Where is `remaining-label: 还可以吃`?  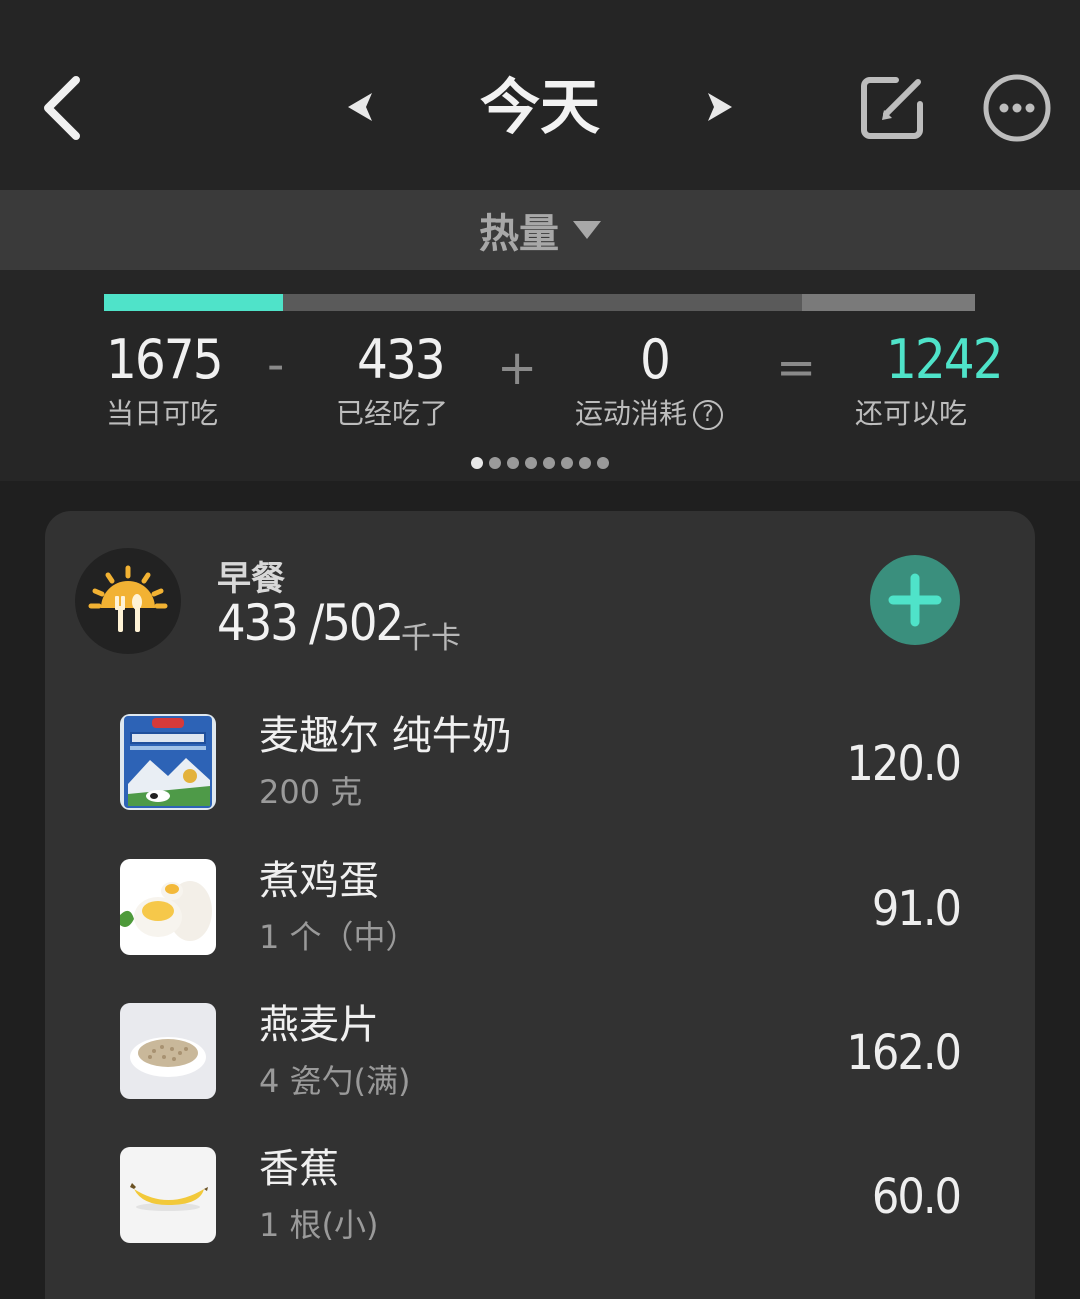 remaining-label: 还可以吃 is located at coordinates (911, 413).